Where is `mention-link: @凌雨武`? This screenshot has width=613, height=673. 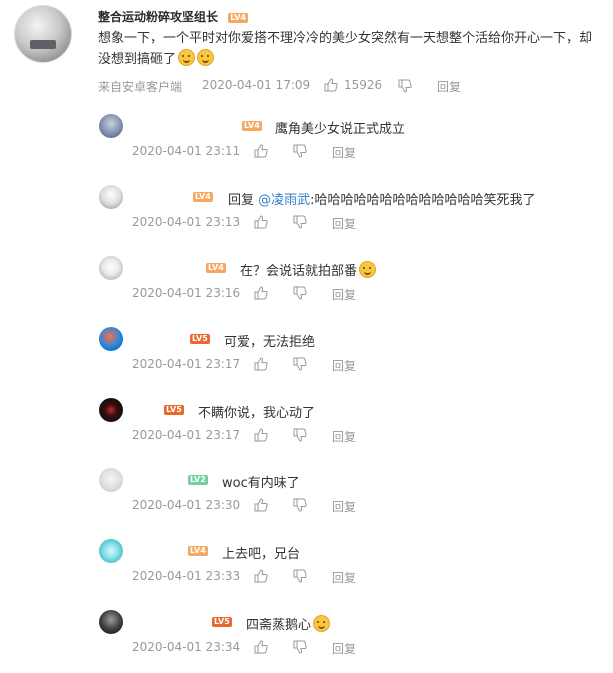
mention-link: @凌雨武 is located at coordinates (284, 200).